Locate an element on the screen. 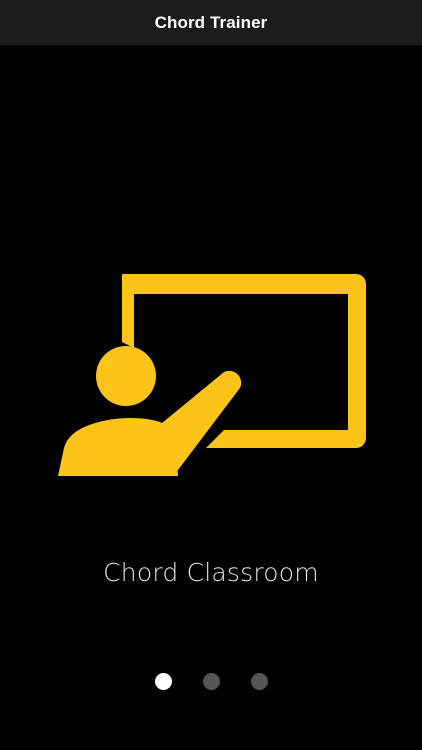  navigation-bar: Chord Trainer is located at coordinates (211, 22).